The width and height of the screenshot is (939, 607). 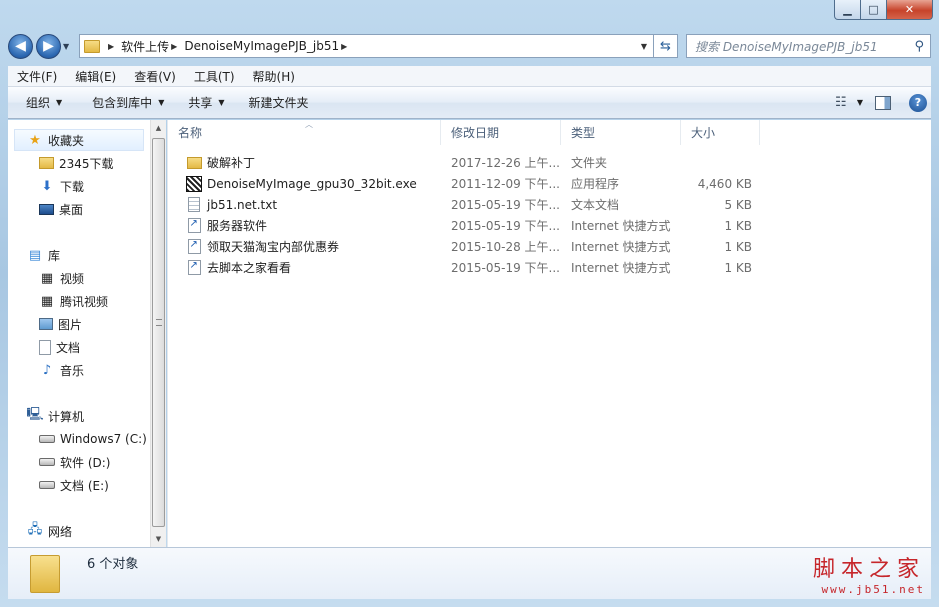 I want to click on sidebar-item-favorites: ★ 收藏夹, so click(x=79, y=140).